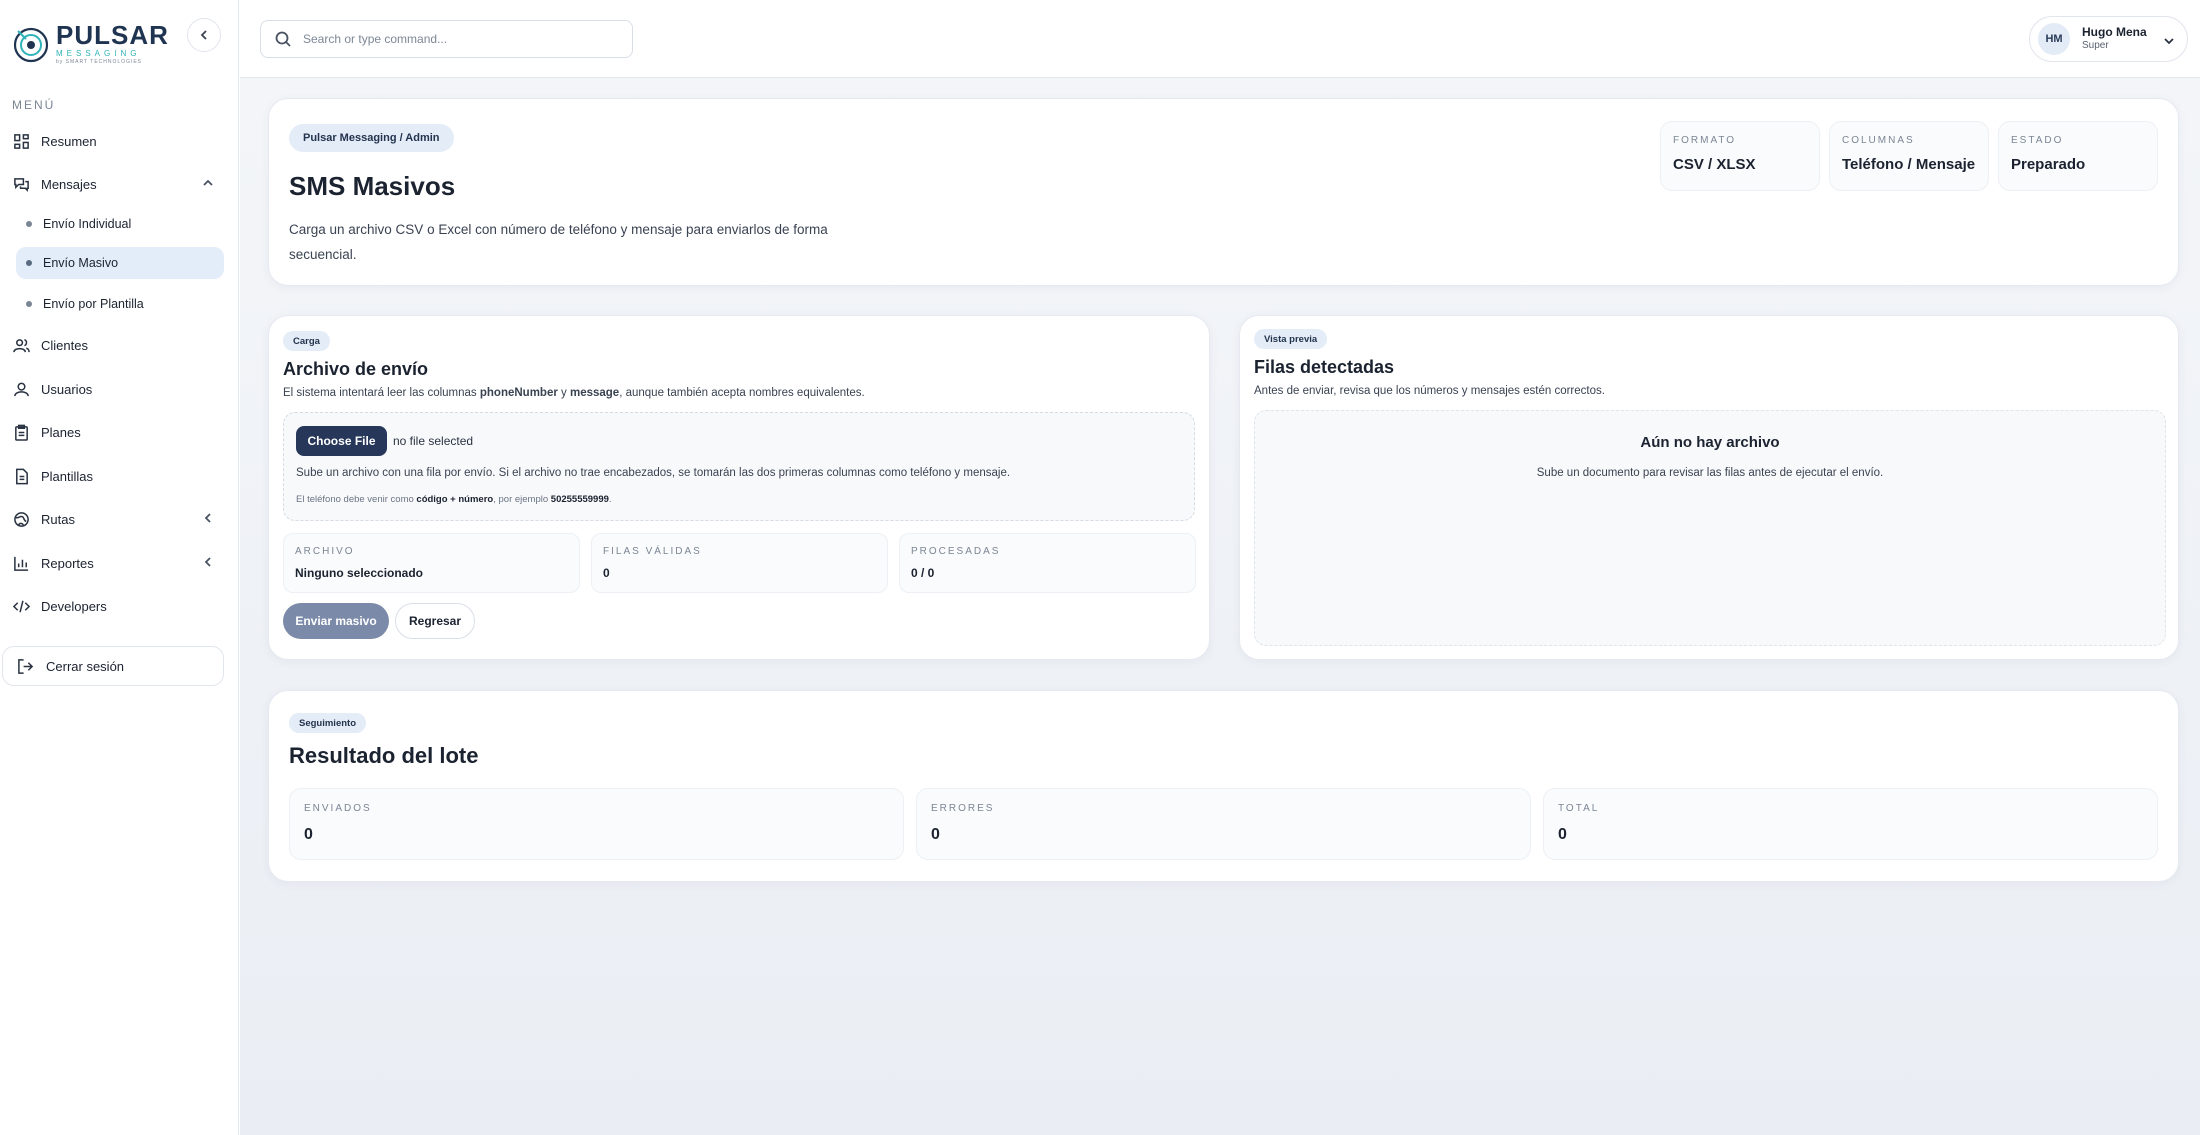 The width and height of the screenshot is (2200, 1135). I want to click on hint-text: , por ejemplo, so click(522, 499).